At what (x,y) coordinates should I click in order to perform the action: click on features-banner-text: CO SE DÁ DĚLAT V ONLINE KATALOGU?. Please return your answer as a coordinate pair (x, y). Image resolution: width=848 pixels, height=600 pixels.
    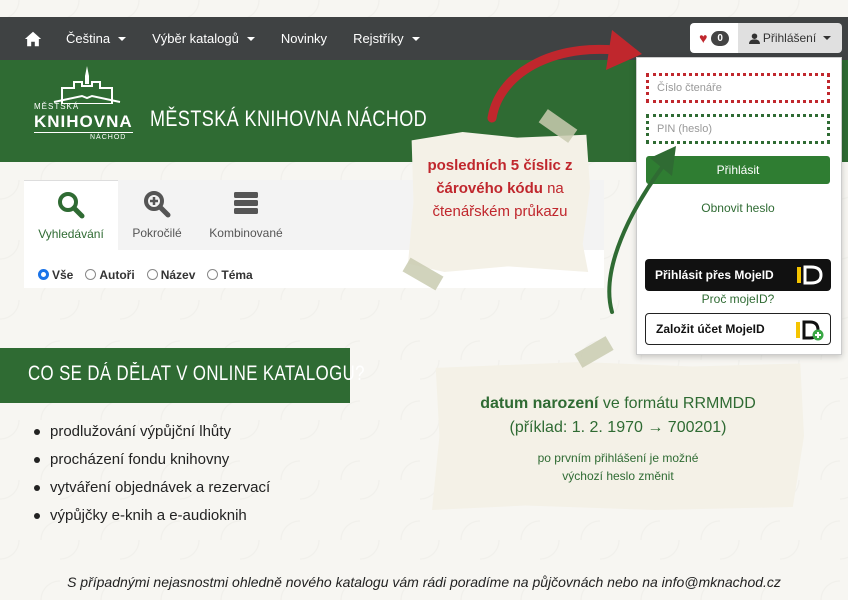
    Looking at the image, I should click on (196, 373).